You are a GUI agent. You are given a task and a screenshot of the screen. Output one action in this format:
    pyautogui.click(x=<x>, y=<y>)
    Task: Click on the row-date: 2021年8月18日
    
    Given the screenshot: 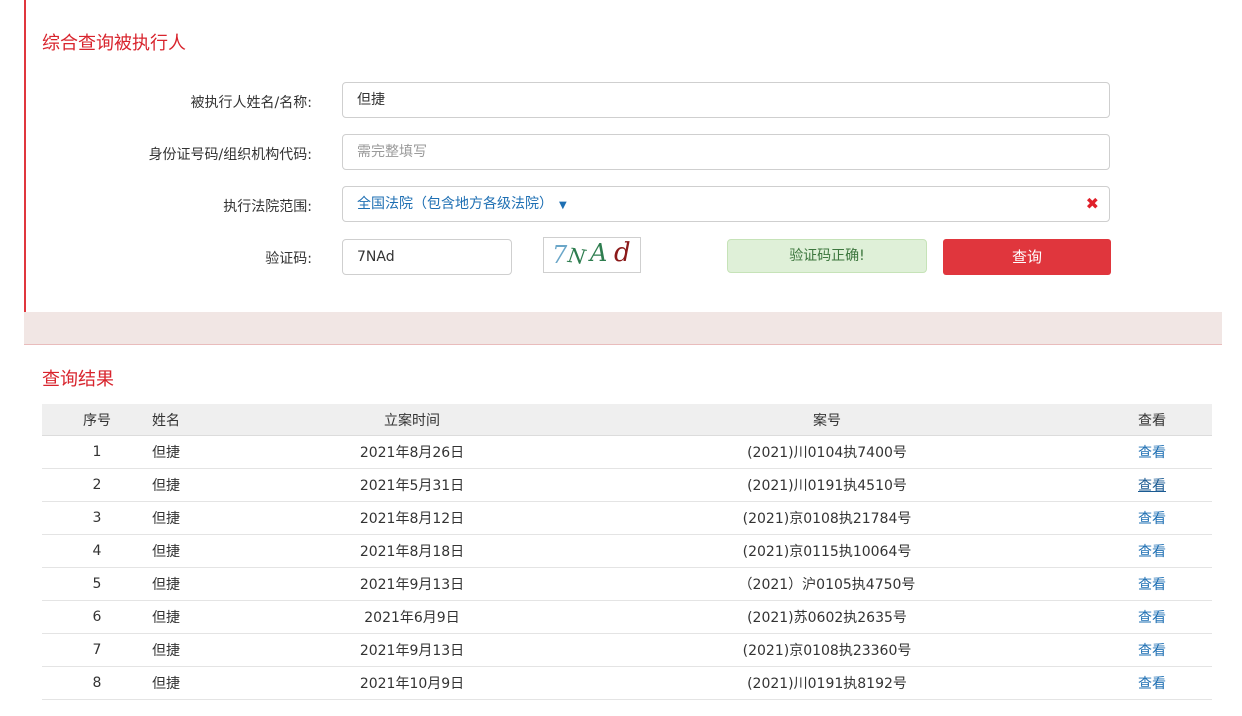 What is the action you would take?
    pyautogui.click(x=412, y=551)
    